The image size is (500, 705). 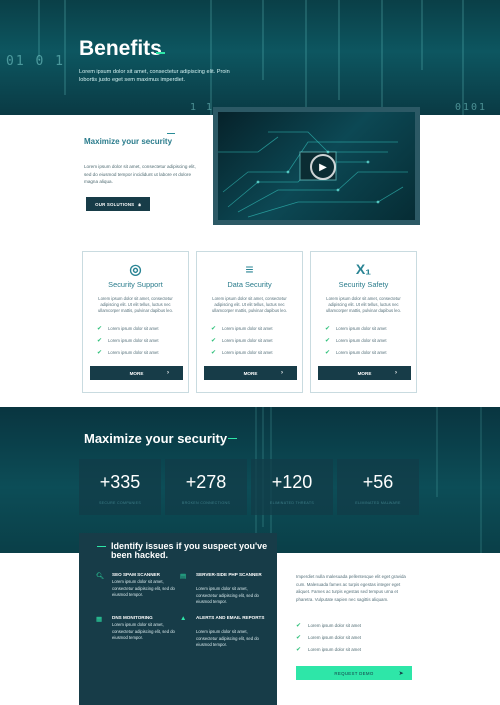 What do you see at coordinates (206, 503) in the screenshot?
I see `stat-label: BROKEN CONNECTIONS` at bounding box center [206, 503].